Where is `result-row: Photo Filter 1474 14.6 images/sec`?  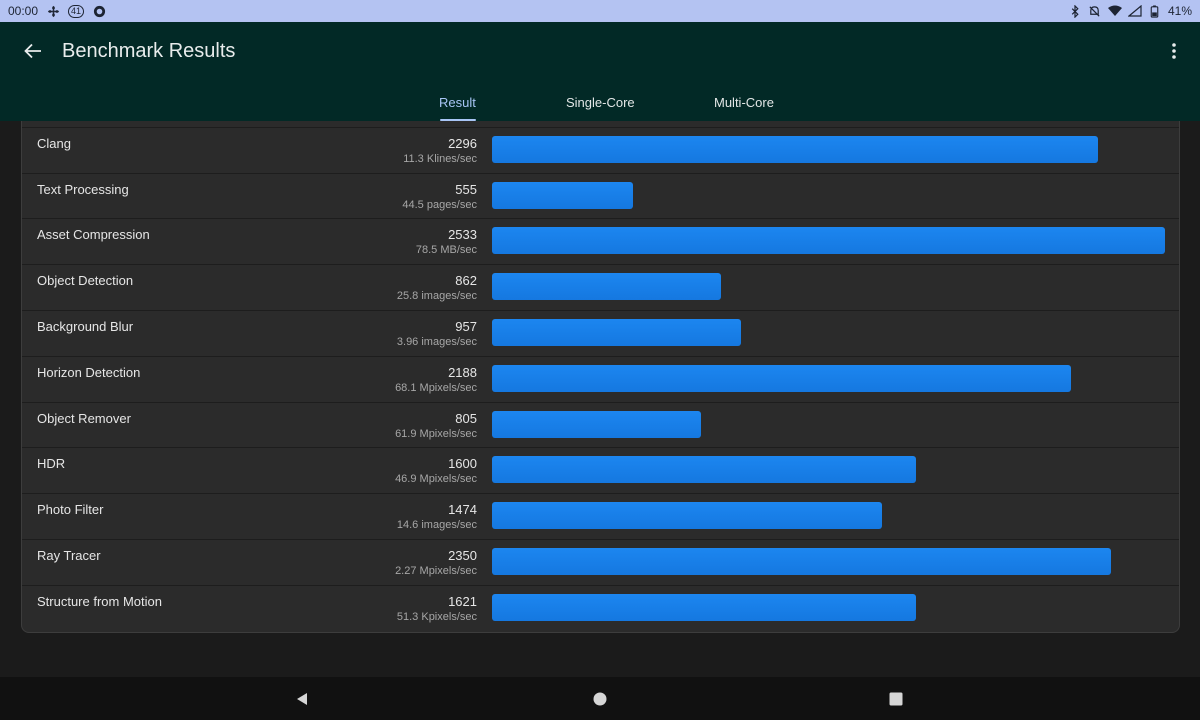 result-row: Photo Filter 1474 14.6 images/sec is located at coordinates (600, 517).